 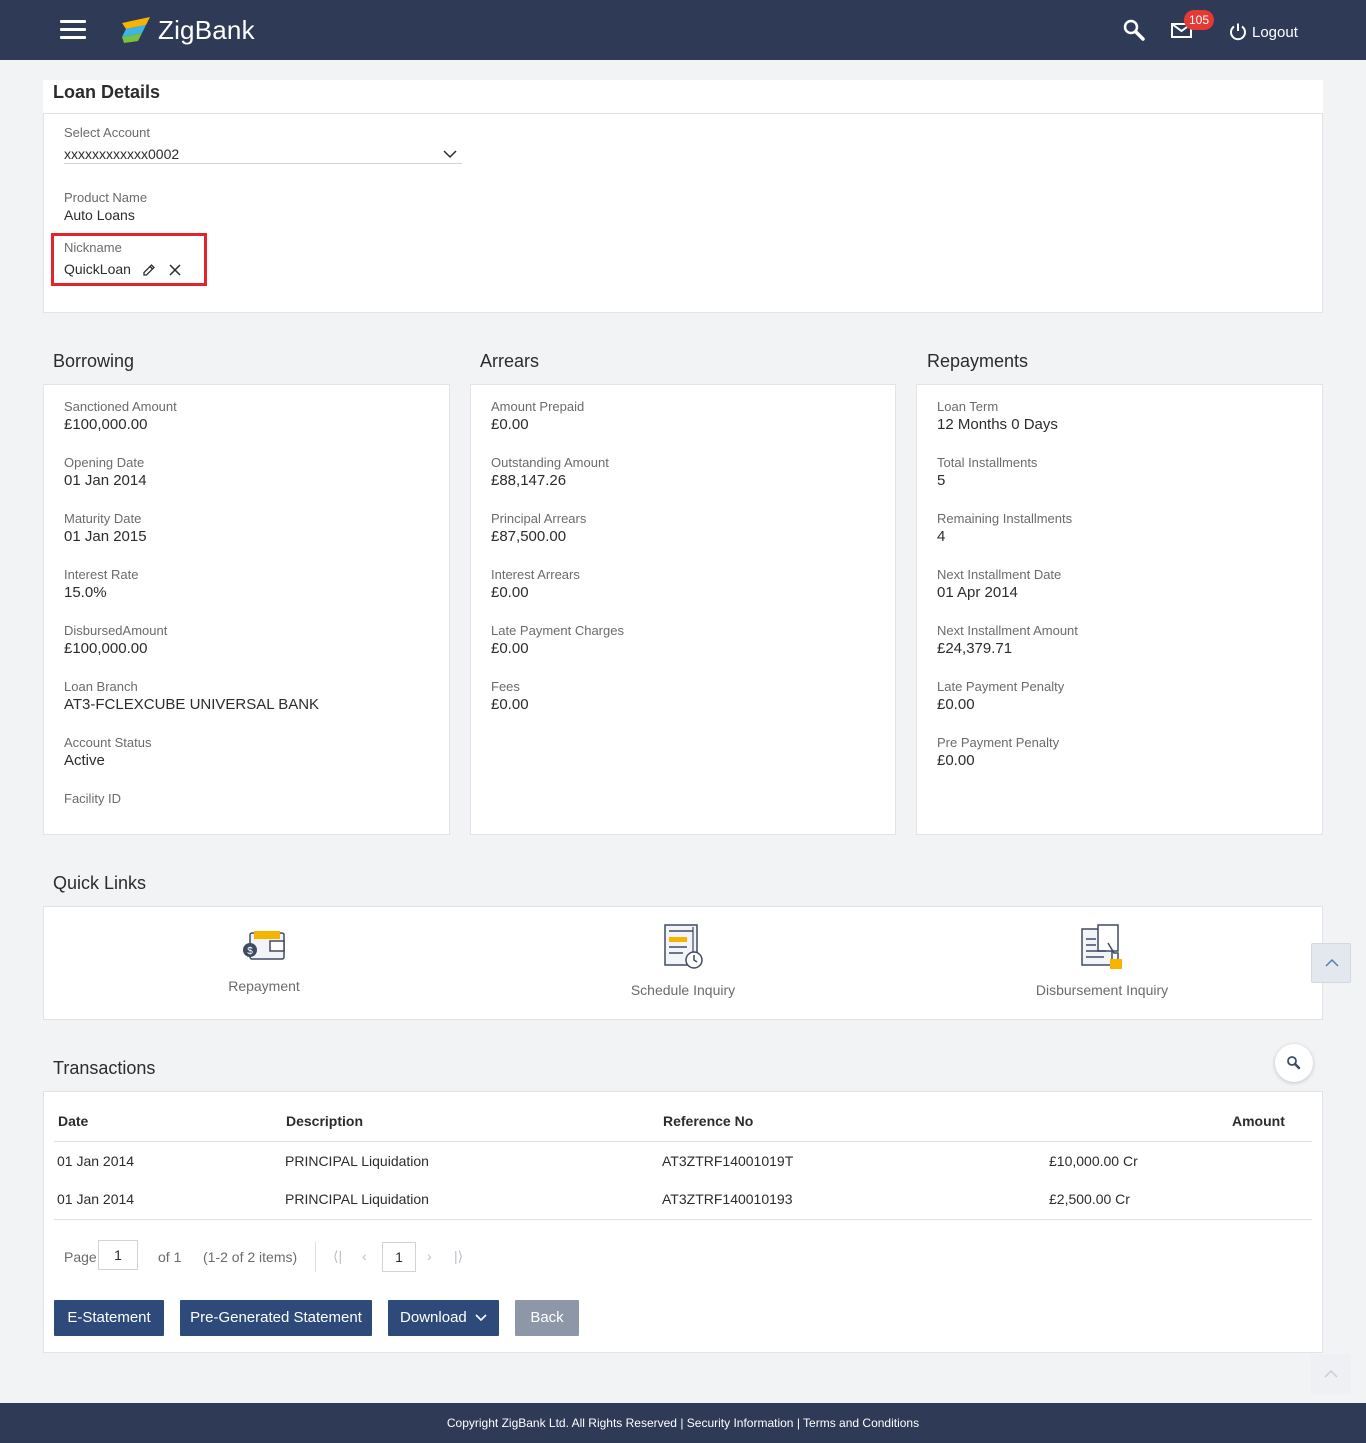 I want to click on select-account-field: Select Account xxxxxxxxxxxx0002, so click(x=121, y=143).